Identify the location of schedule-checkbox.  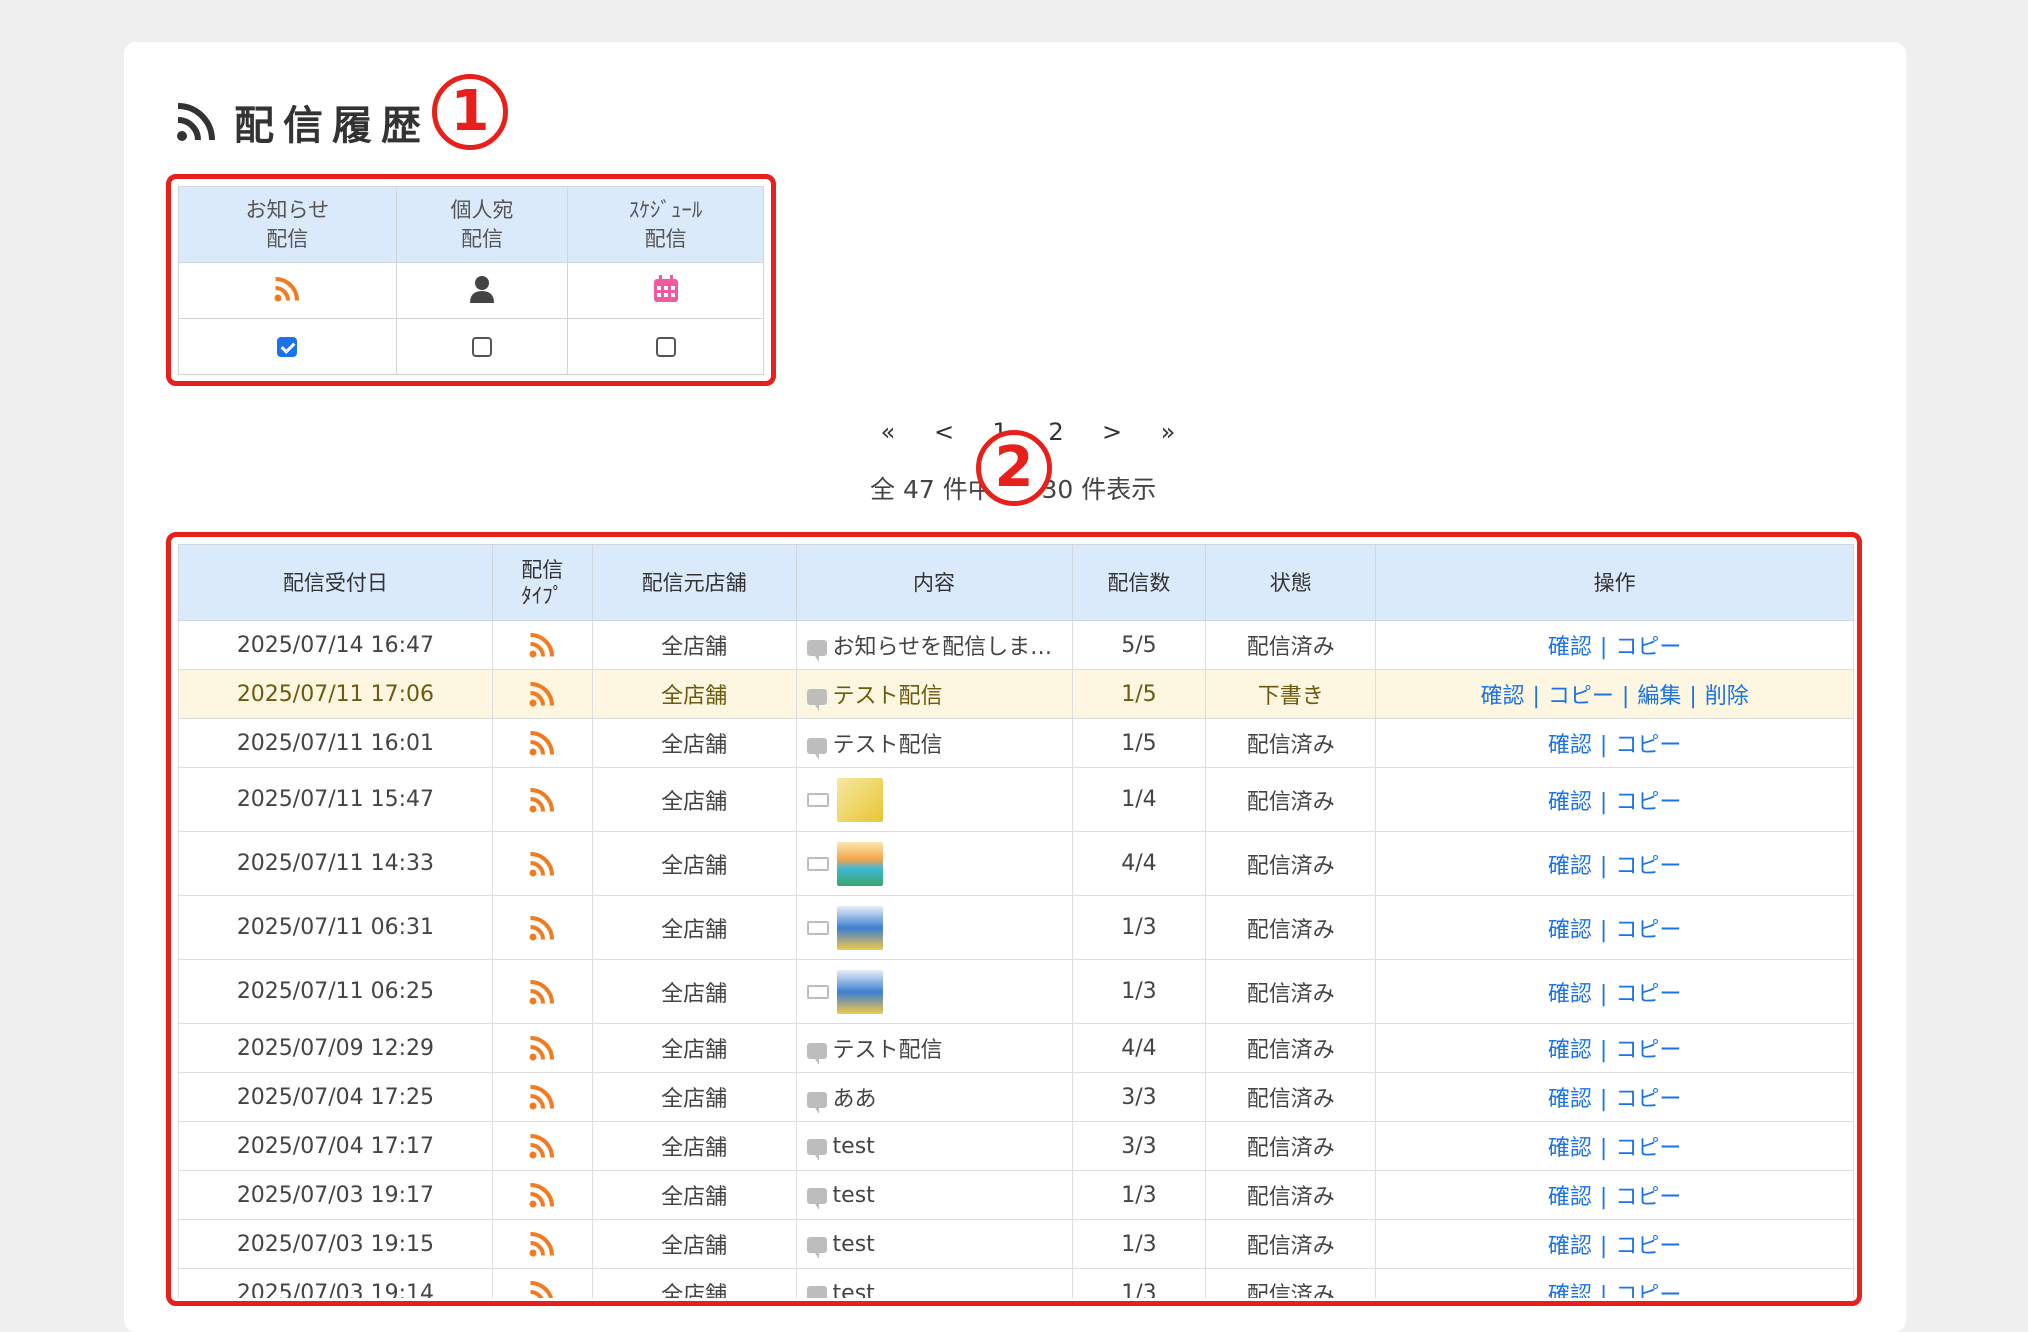
(665, 346).